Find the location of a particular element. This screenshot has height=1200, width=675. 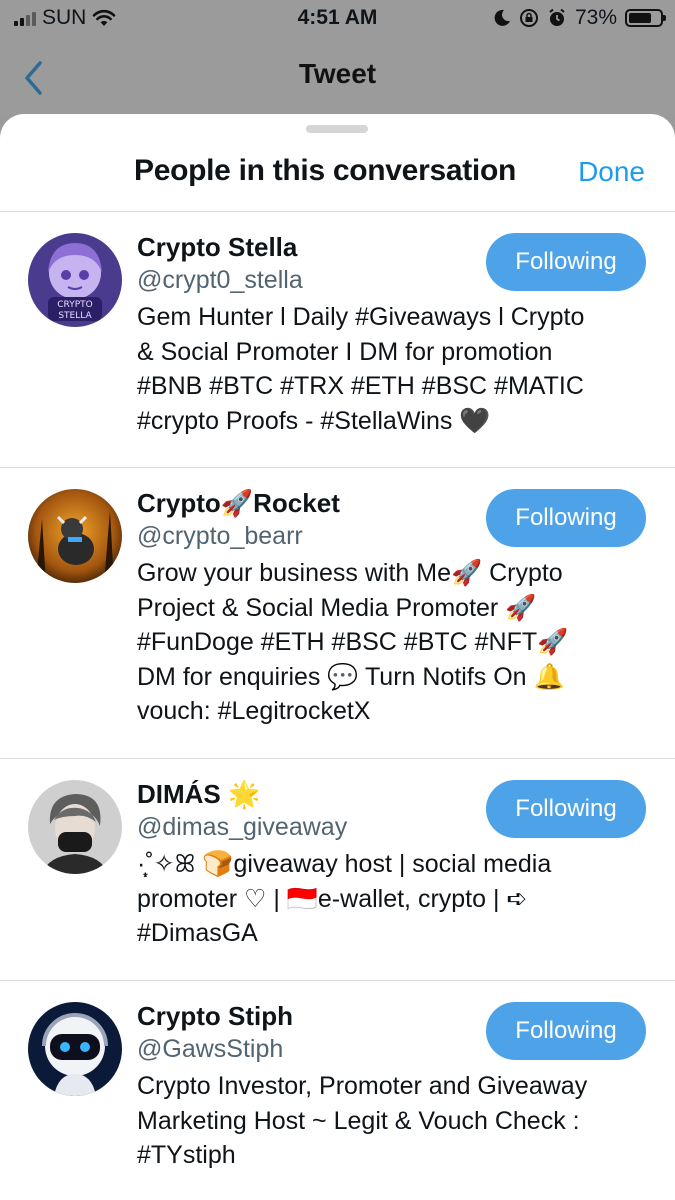

user-name: Crypto🚀Rocket is located at coordinates (238, 503).